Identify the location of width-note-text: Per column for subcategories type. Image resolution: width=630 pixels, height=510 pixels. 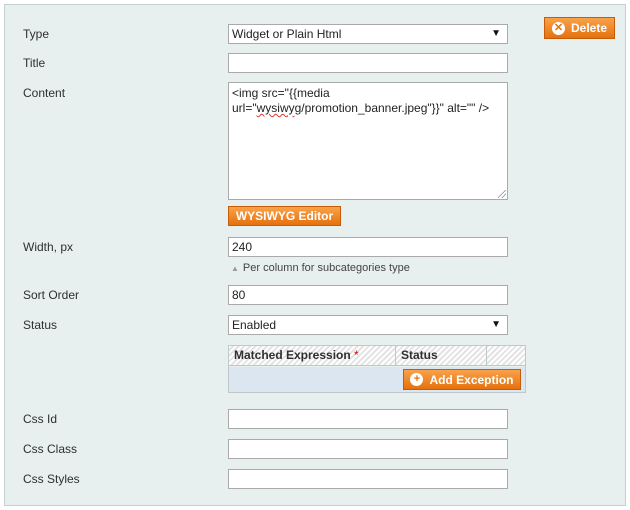
(326, 268).